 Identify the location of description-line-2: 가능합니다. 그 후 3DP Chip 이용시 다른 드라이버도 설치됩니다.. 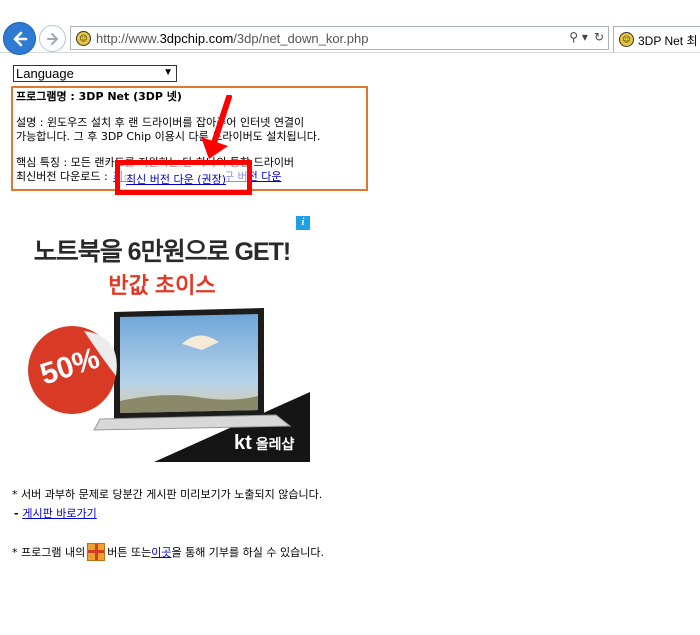
(168, 136).